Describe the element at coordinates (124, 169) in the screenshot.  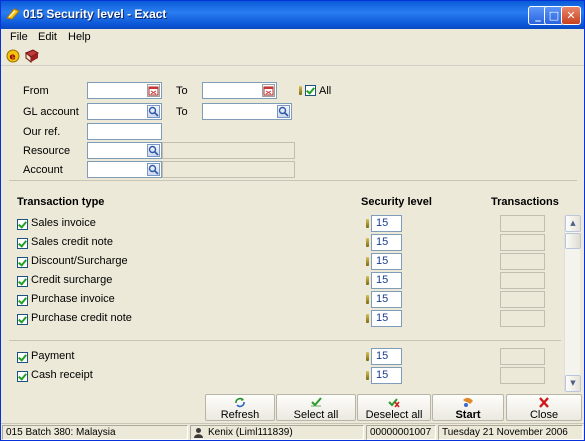
I see `account-input` at that location.